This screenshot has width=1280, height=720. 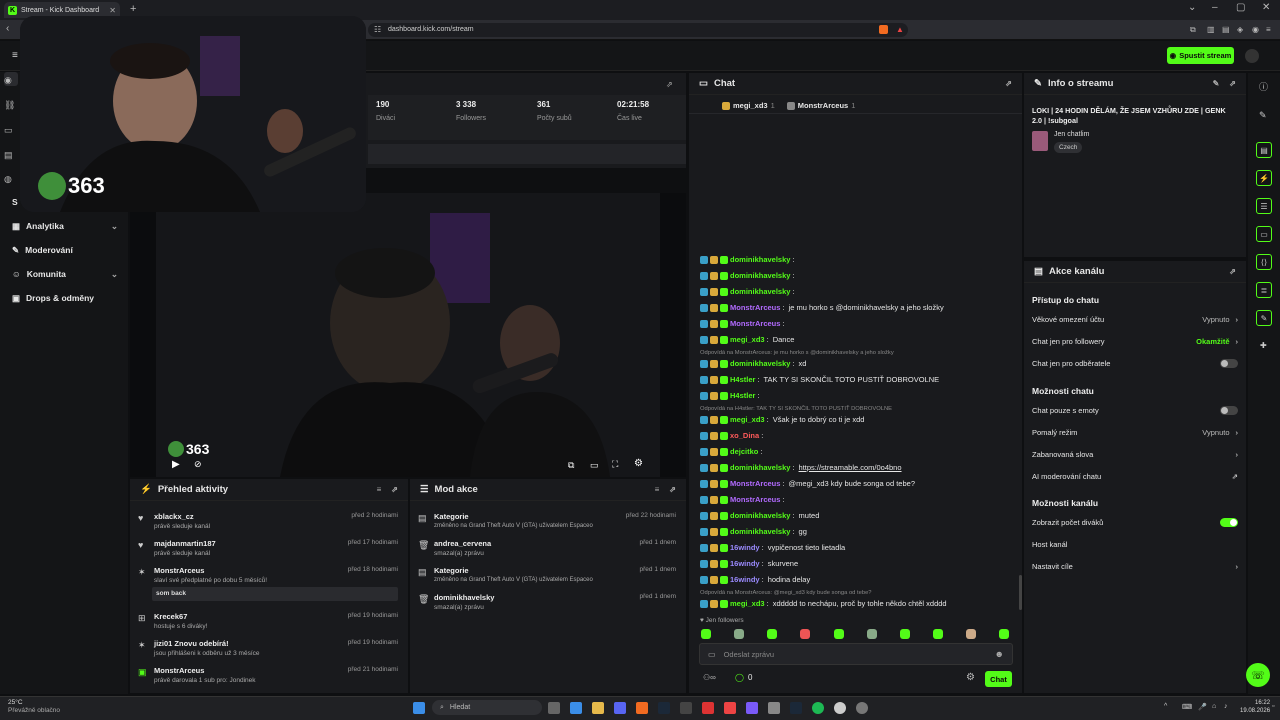 I want to click on chat-input-box: ▭ Odeslat zprávu ☻, so click(x=856, y=654).